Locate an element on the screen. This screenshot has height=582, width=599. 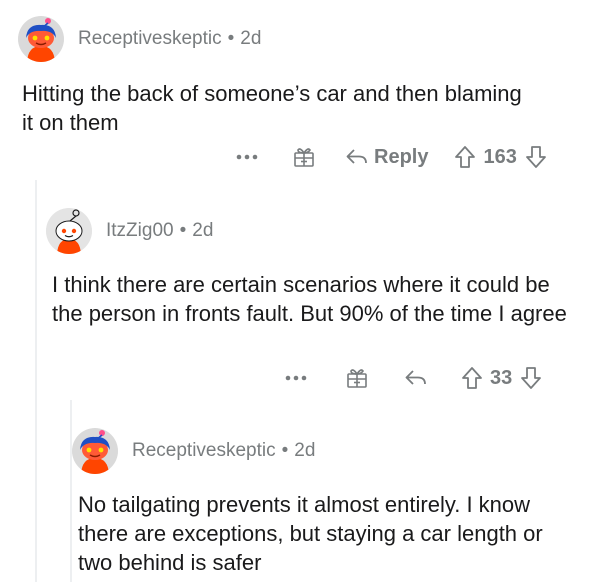
comment-2-avatar is located at coordinates (69, 231).